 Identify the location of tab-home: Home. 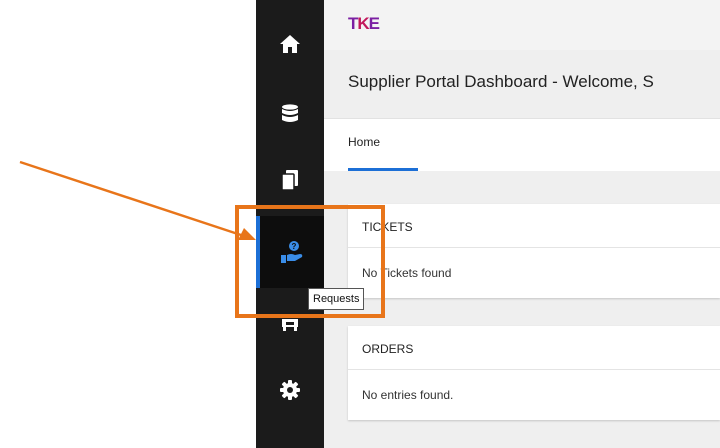
(364, 142).